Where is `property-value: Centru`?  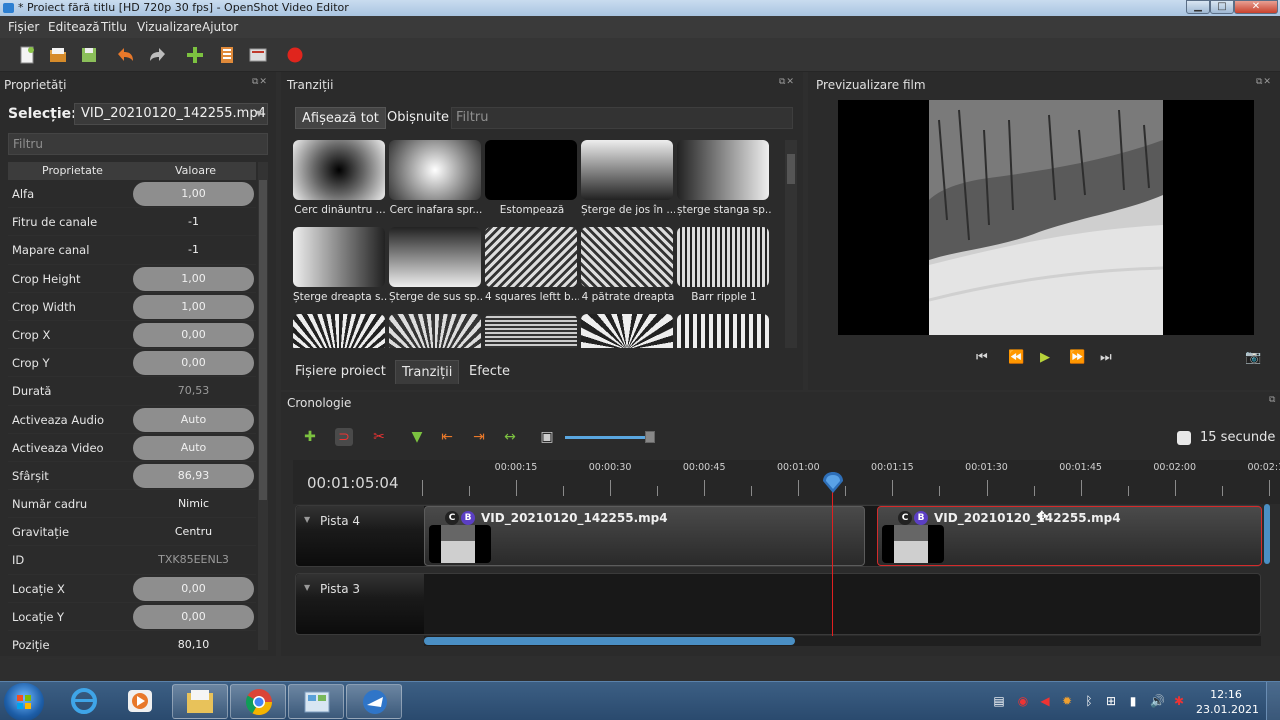
property-value: Centru is located at coordinates (193, 532).